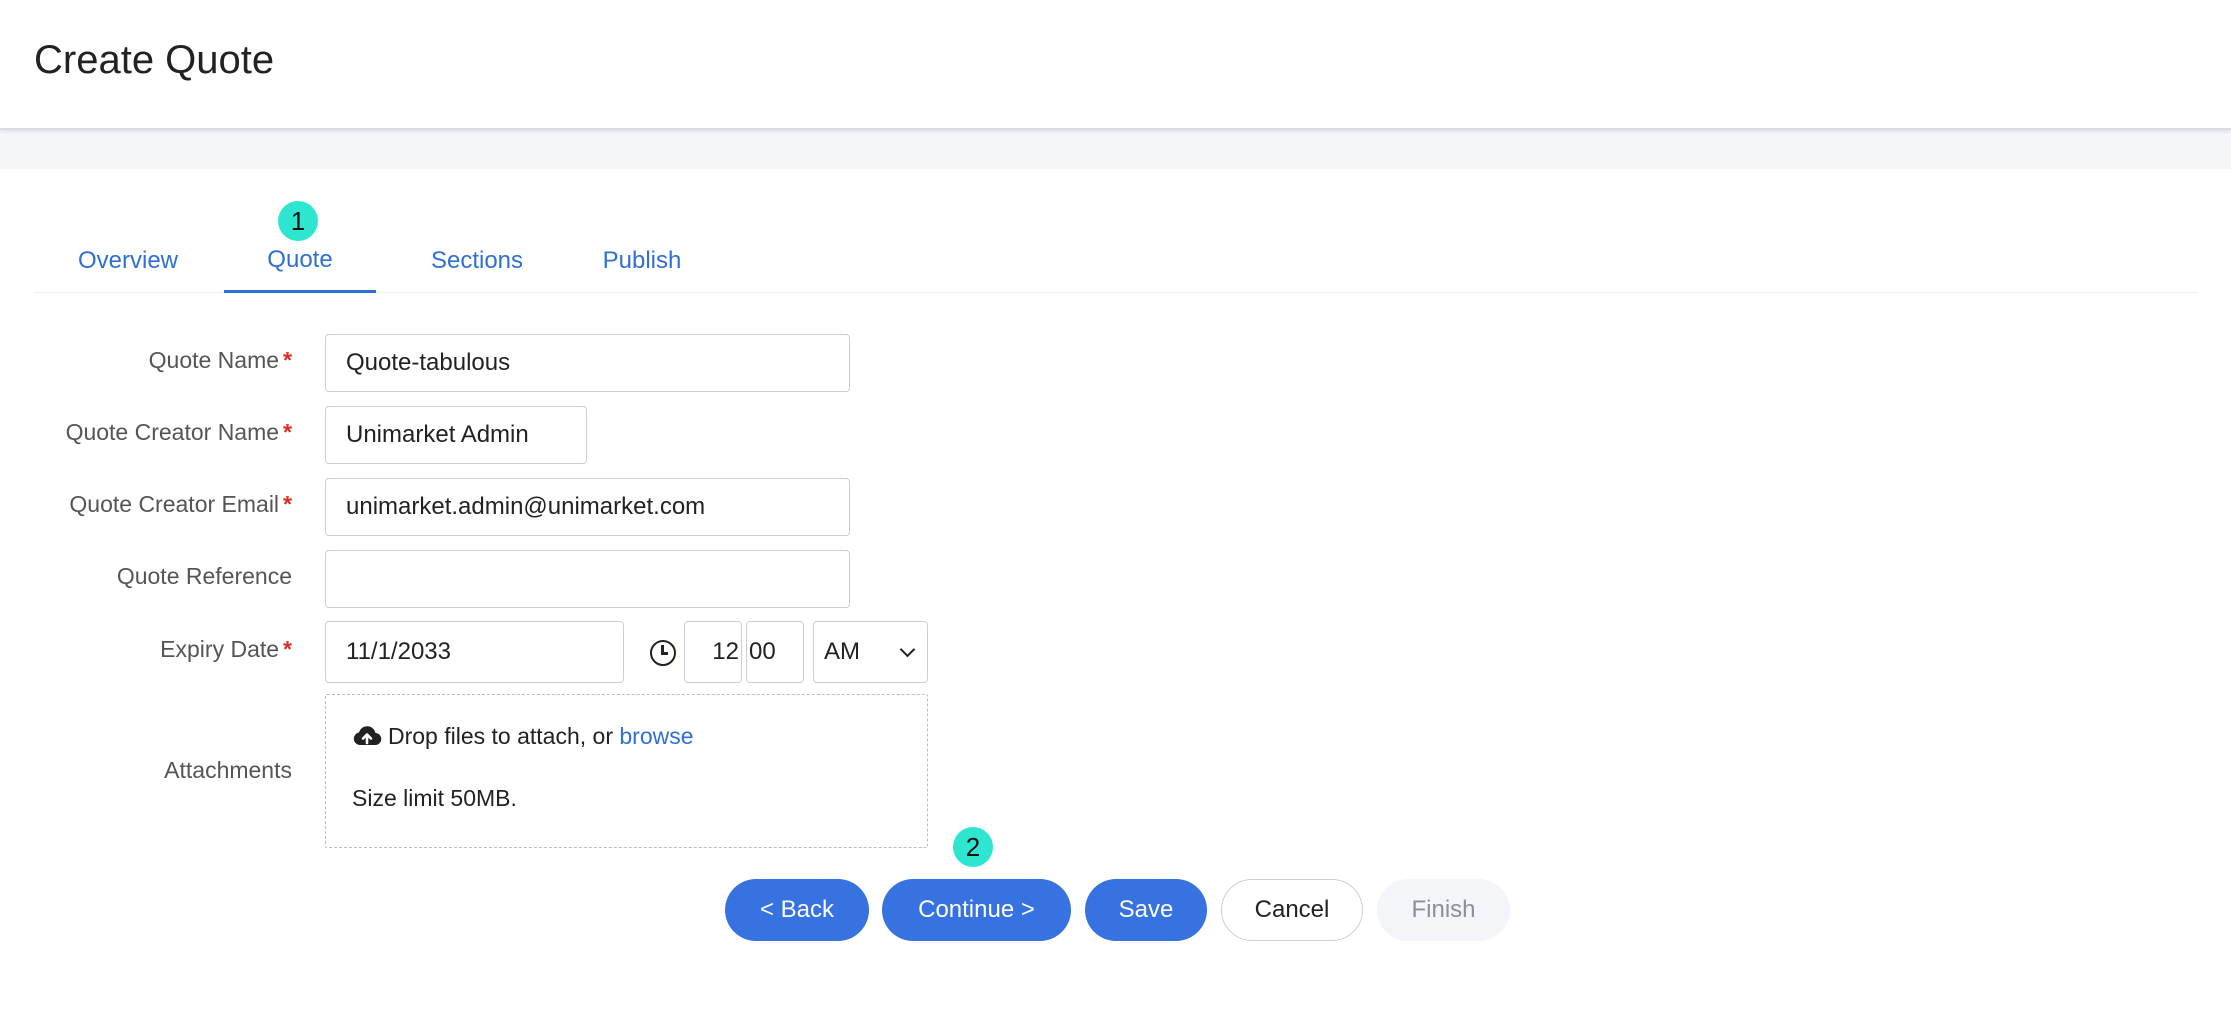 This screenshot has width=2231, height=1017. Describe the element at coordinates (1292, 910) in the screenshot. I see `cancel-button: Cancel` at that location.